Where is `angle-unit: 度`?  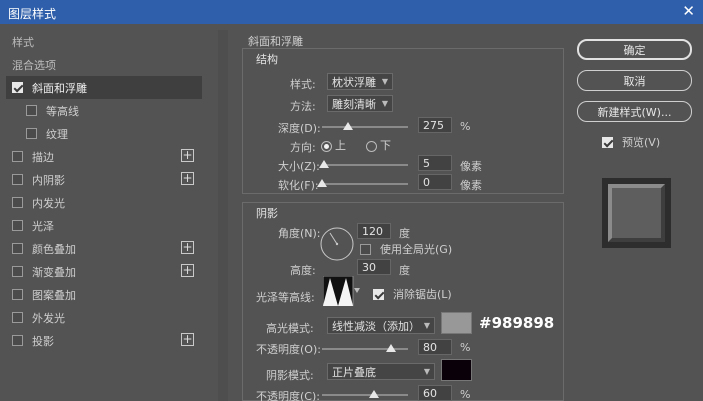
angle-unit: 度 is located at coordinates (404, 233).